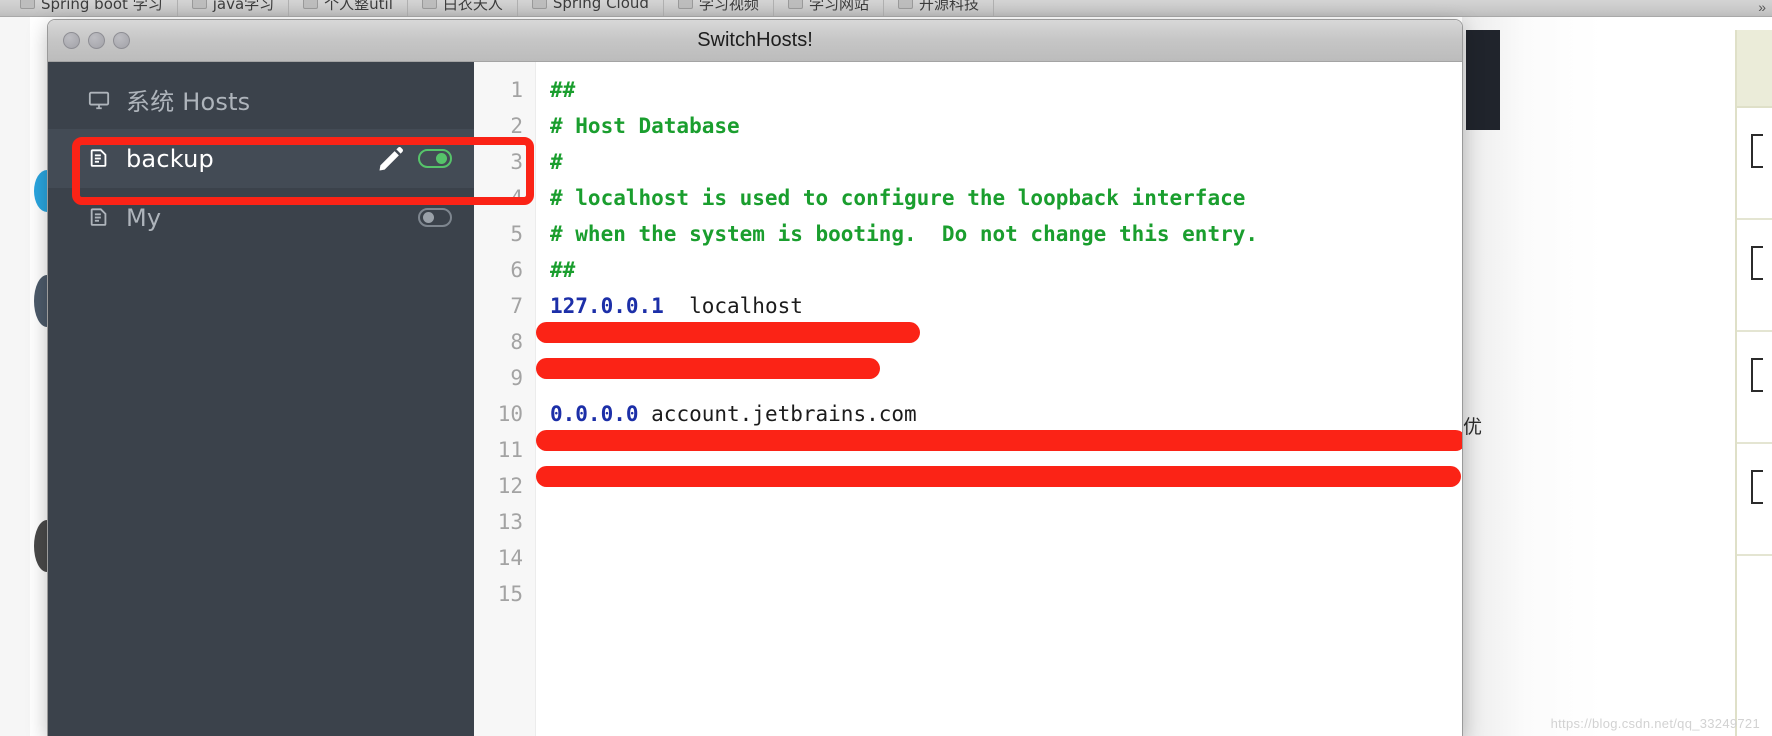 The width and height of the screenshot is (1772, 736). What do you see at coordinates (505, 399) in the screenshot?
I see `line-number-gutter: 1 2 3 4 5 6 7 8 9 10 11 12 13 14 15` at bounding box center [505, 399].